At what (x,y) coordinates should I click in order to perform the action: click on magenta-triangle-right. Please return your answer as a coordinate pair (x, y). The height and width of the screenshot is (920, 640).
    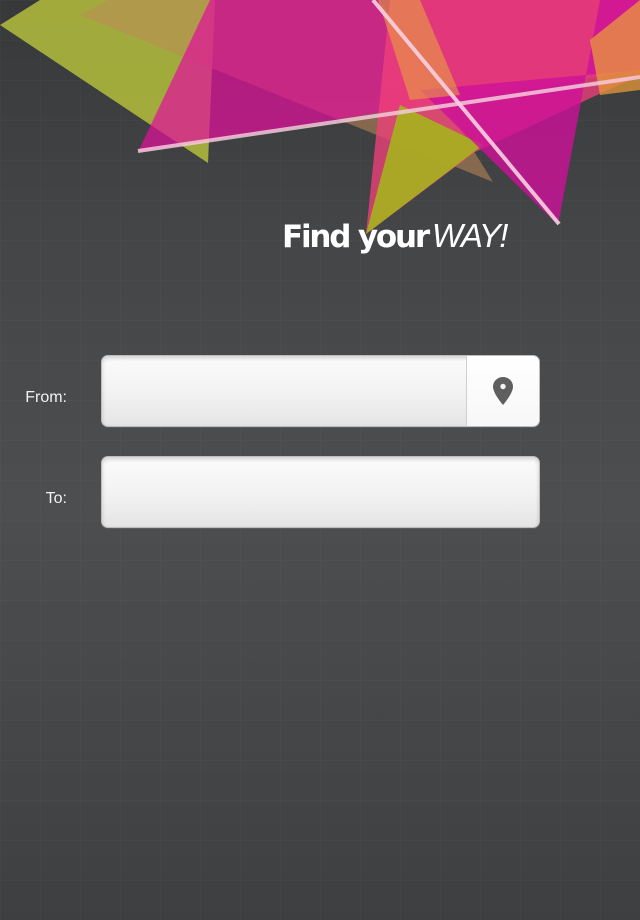
    Looking at the image, I should click on (530, 112).